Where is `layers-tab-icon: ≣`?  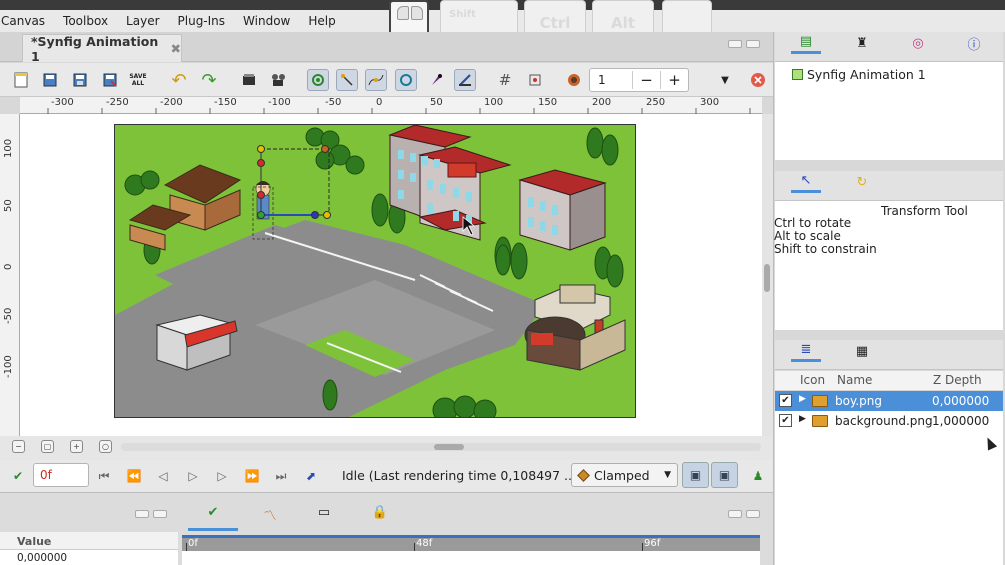 layers-tab-icon: ≣ is located at coordinates (806, 351).